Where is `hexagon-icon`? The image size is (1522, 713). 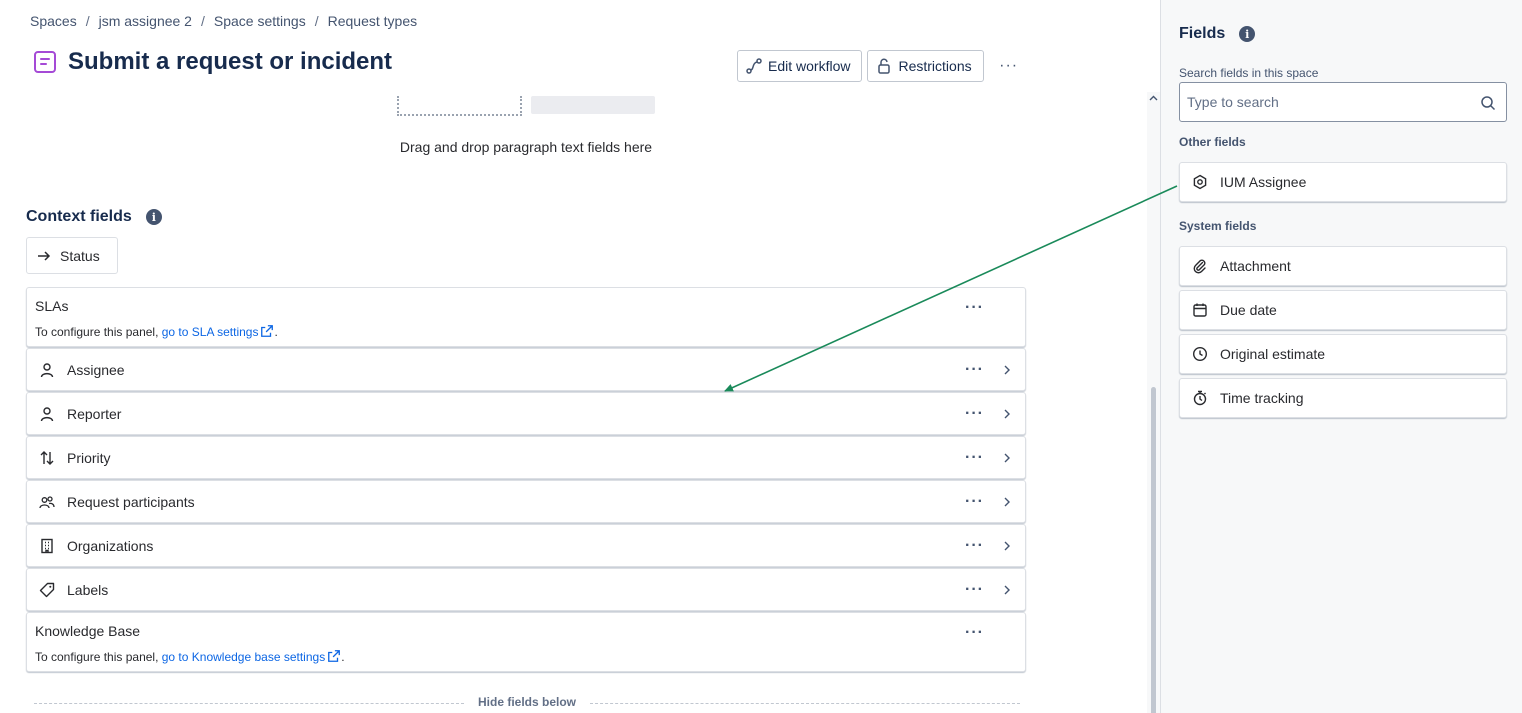
hexagon-icon is located at coordinates (1200, 182).